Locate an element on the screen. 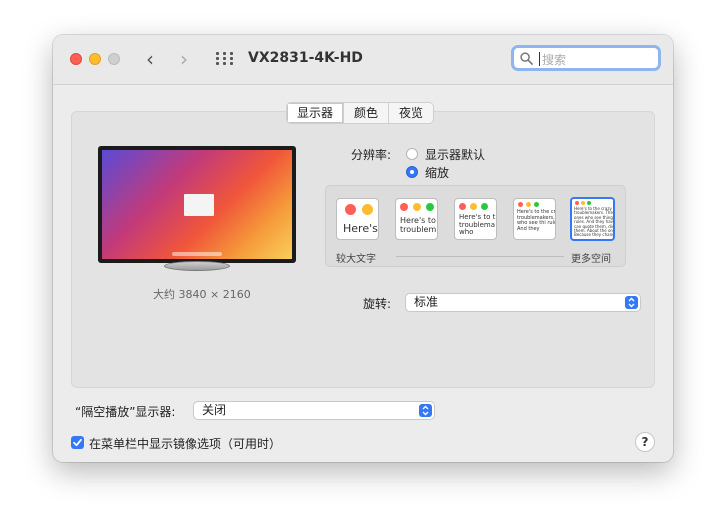 The image size is (726, 532). scale-option-2: Here's to t troublem is located at coordinates (416, 219).